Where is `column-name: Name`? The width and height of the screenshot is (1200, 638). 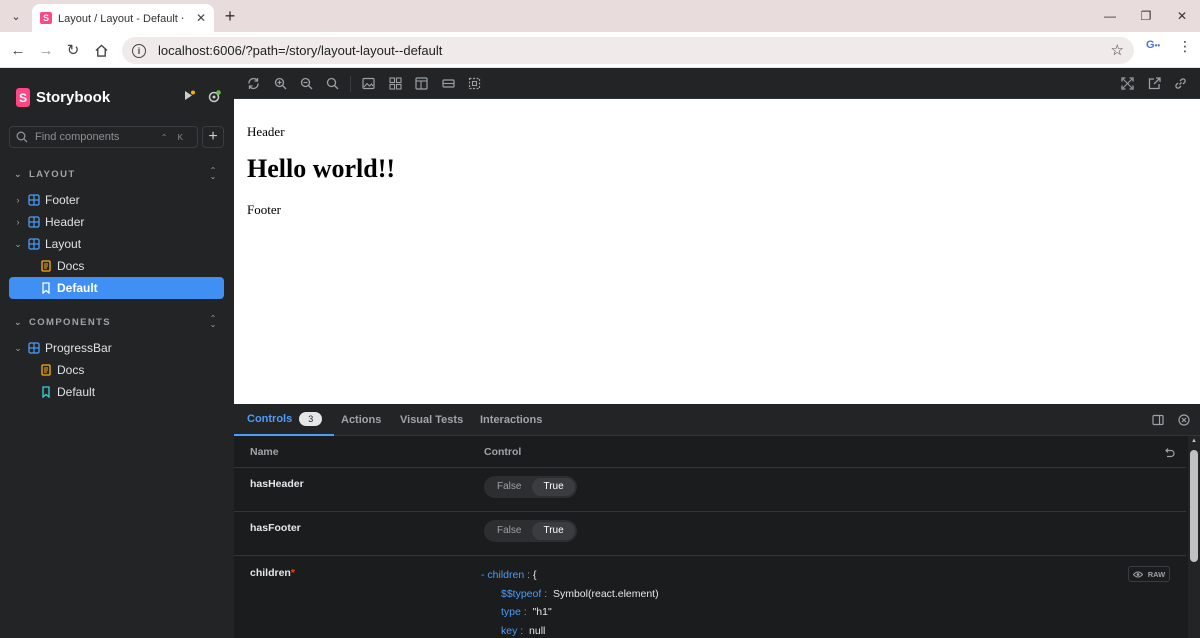
column-name: Name is located at coordinates (264, 452).